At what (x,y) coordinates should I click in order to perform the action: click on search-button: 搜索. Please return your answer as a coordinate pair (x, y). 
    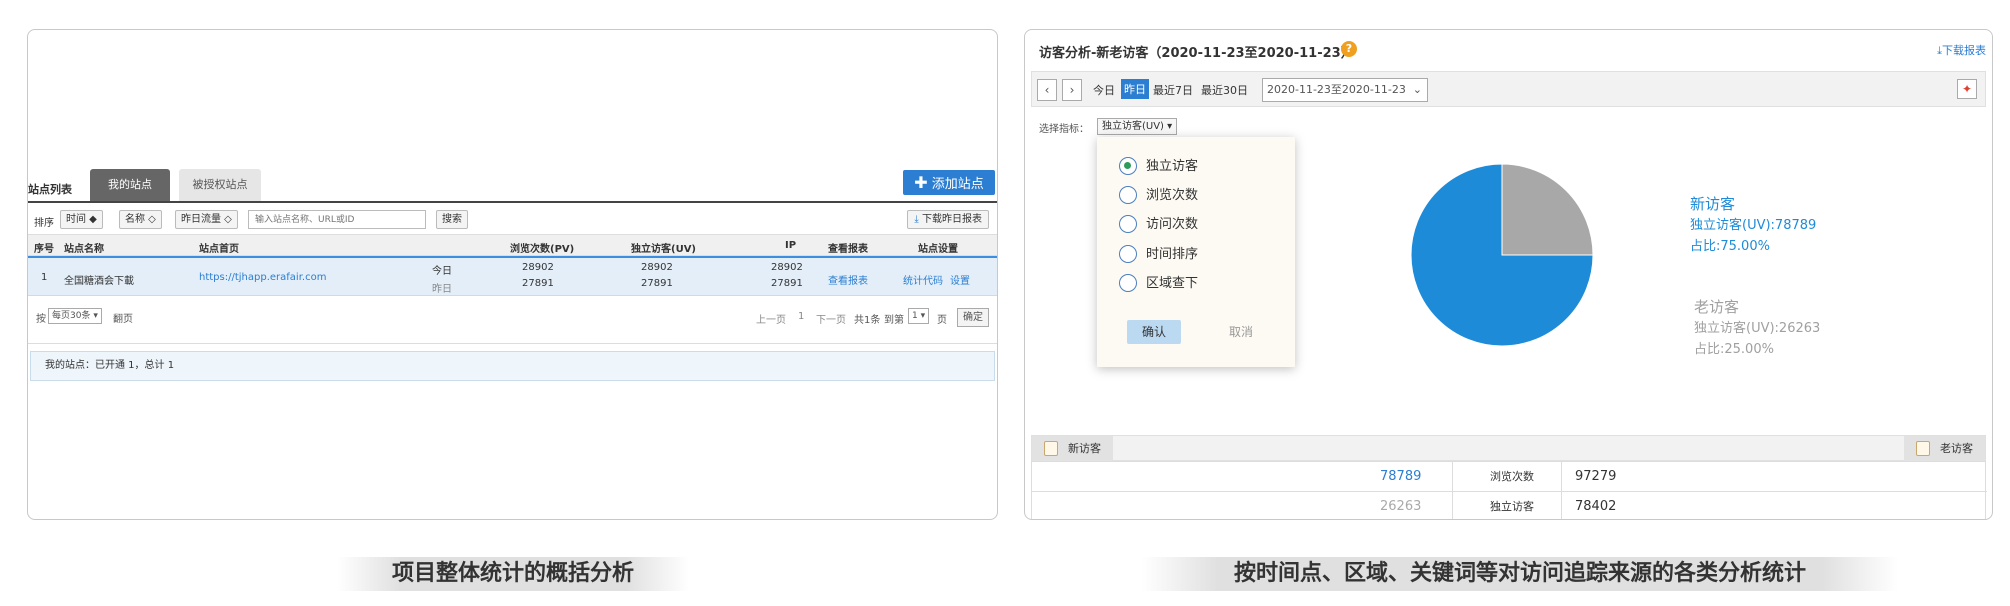
    Looking at the image, I should click on (452, 219).